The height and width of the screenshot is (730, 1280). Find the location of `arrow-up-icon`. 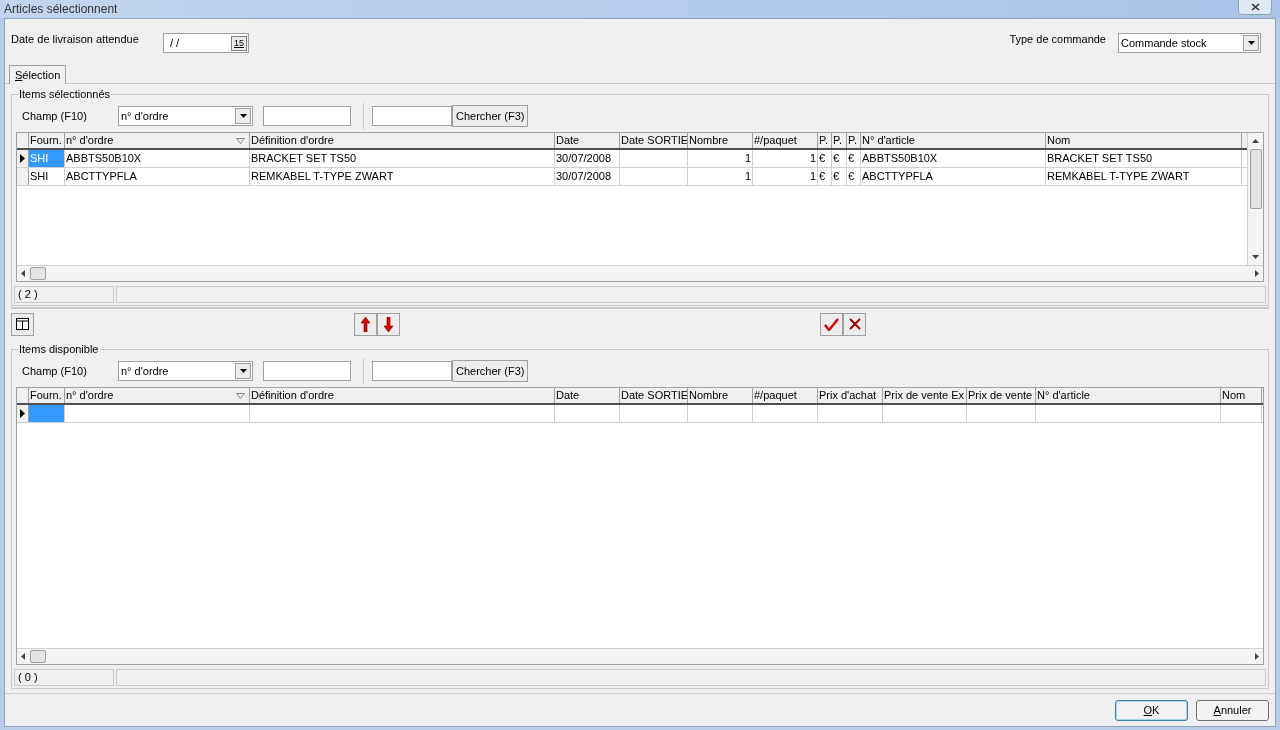

arrow-up-icon is located at coordinates (365, 324).